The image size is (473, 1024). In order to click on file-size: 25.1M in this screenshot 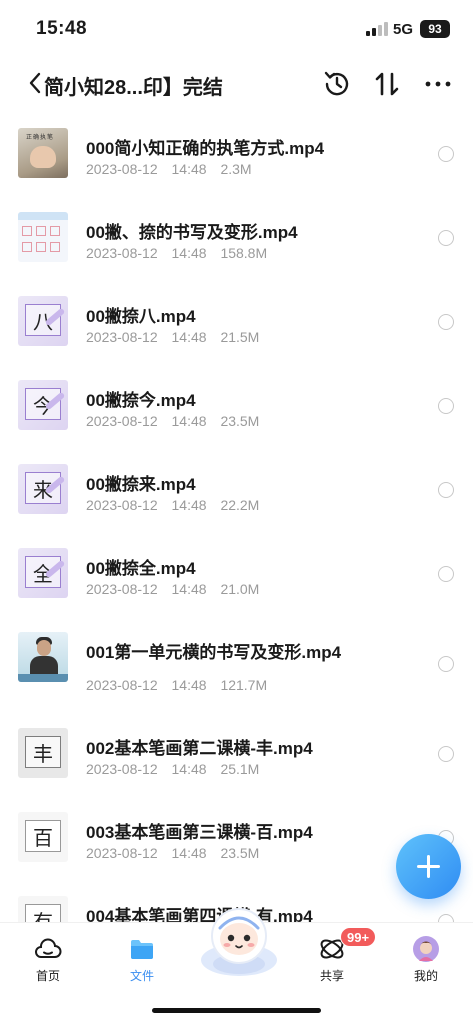, I will do `click(240, 769)`.